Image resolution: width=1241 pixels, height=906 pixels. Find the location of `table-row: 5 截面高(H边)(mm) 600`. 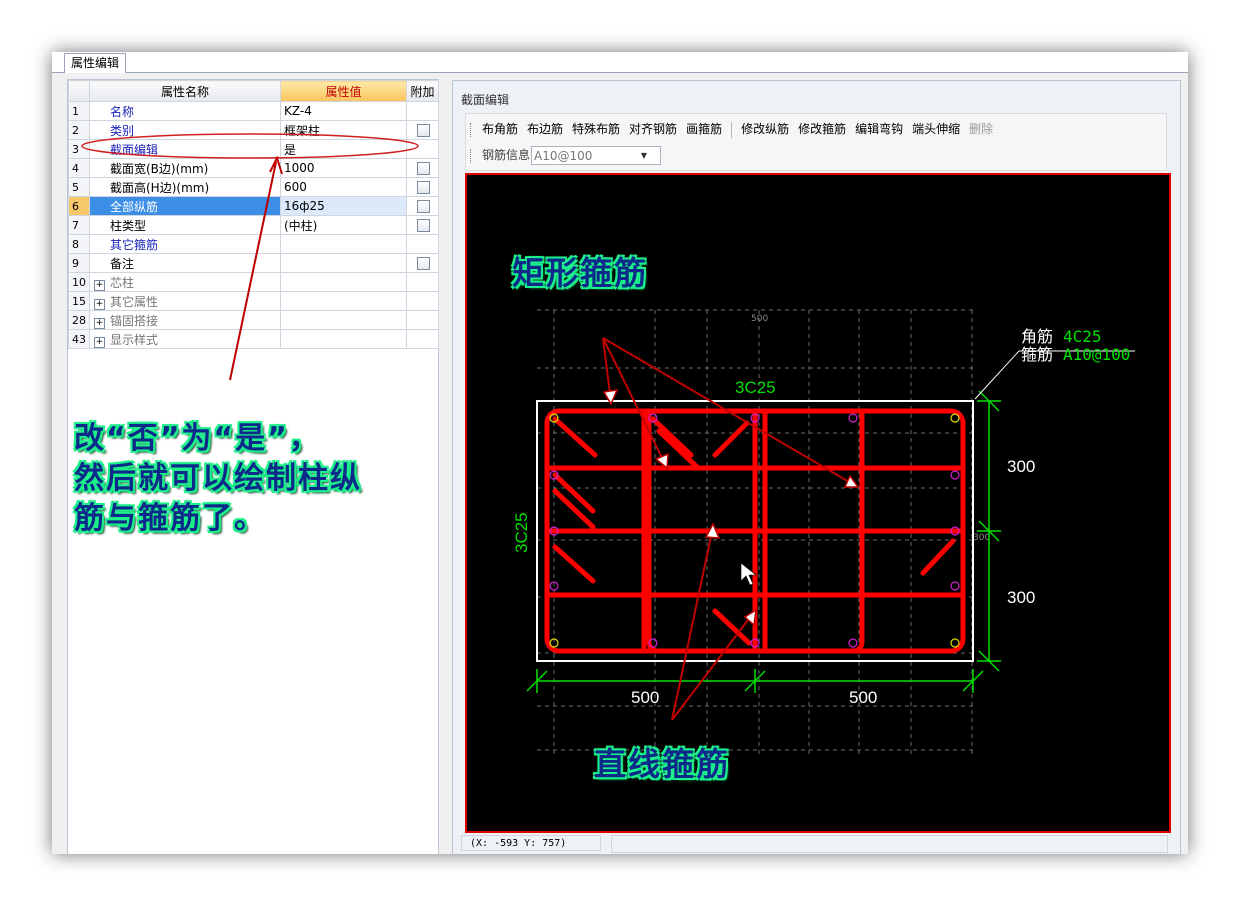

table-row: 5 截面高(H边)(mm) 600 is located at coordinates (253, 187).